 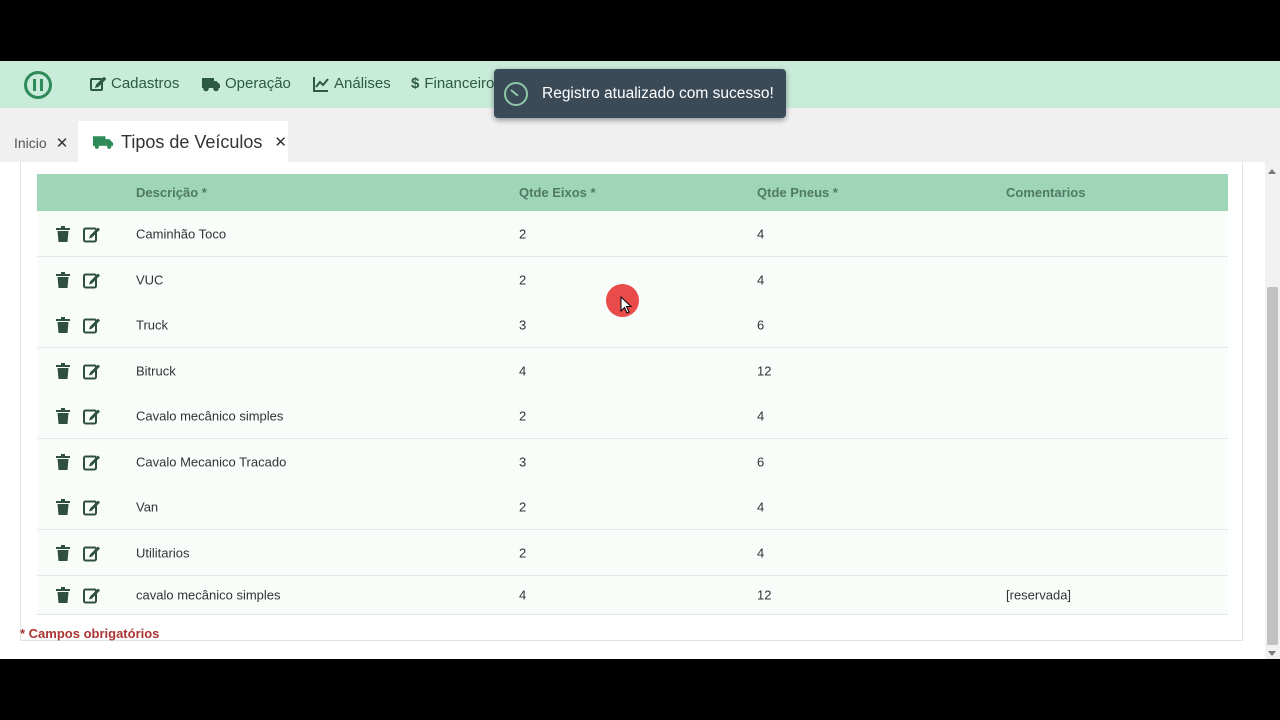 I want to click on table-row: Caminhão Toco 2 4, so click(x=632, y=234).